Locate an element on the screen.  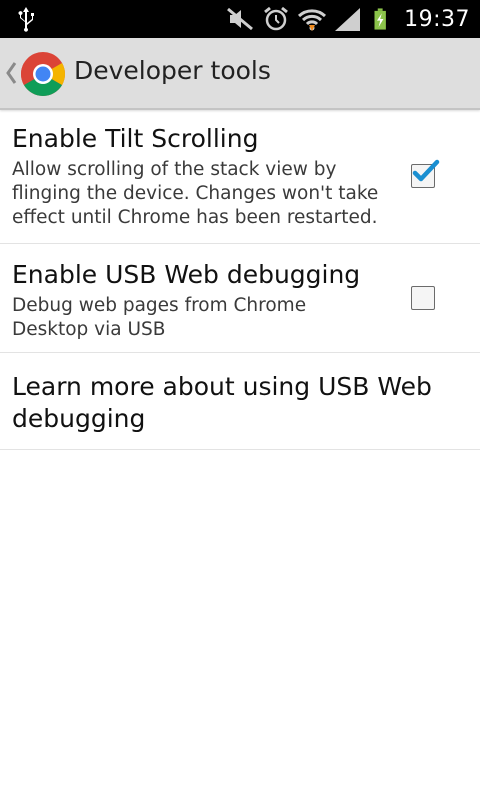
wifi-icon is located at coordinates (312, 20).